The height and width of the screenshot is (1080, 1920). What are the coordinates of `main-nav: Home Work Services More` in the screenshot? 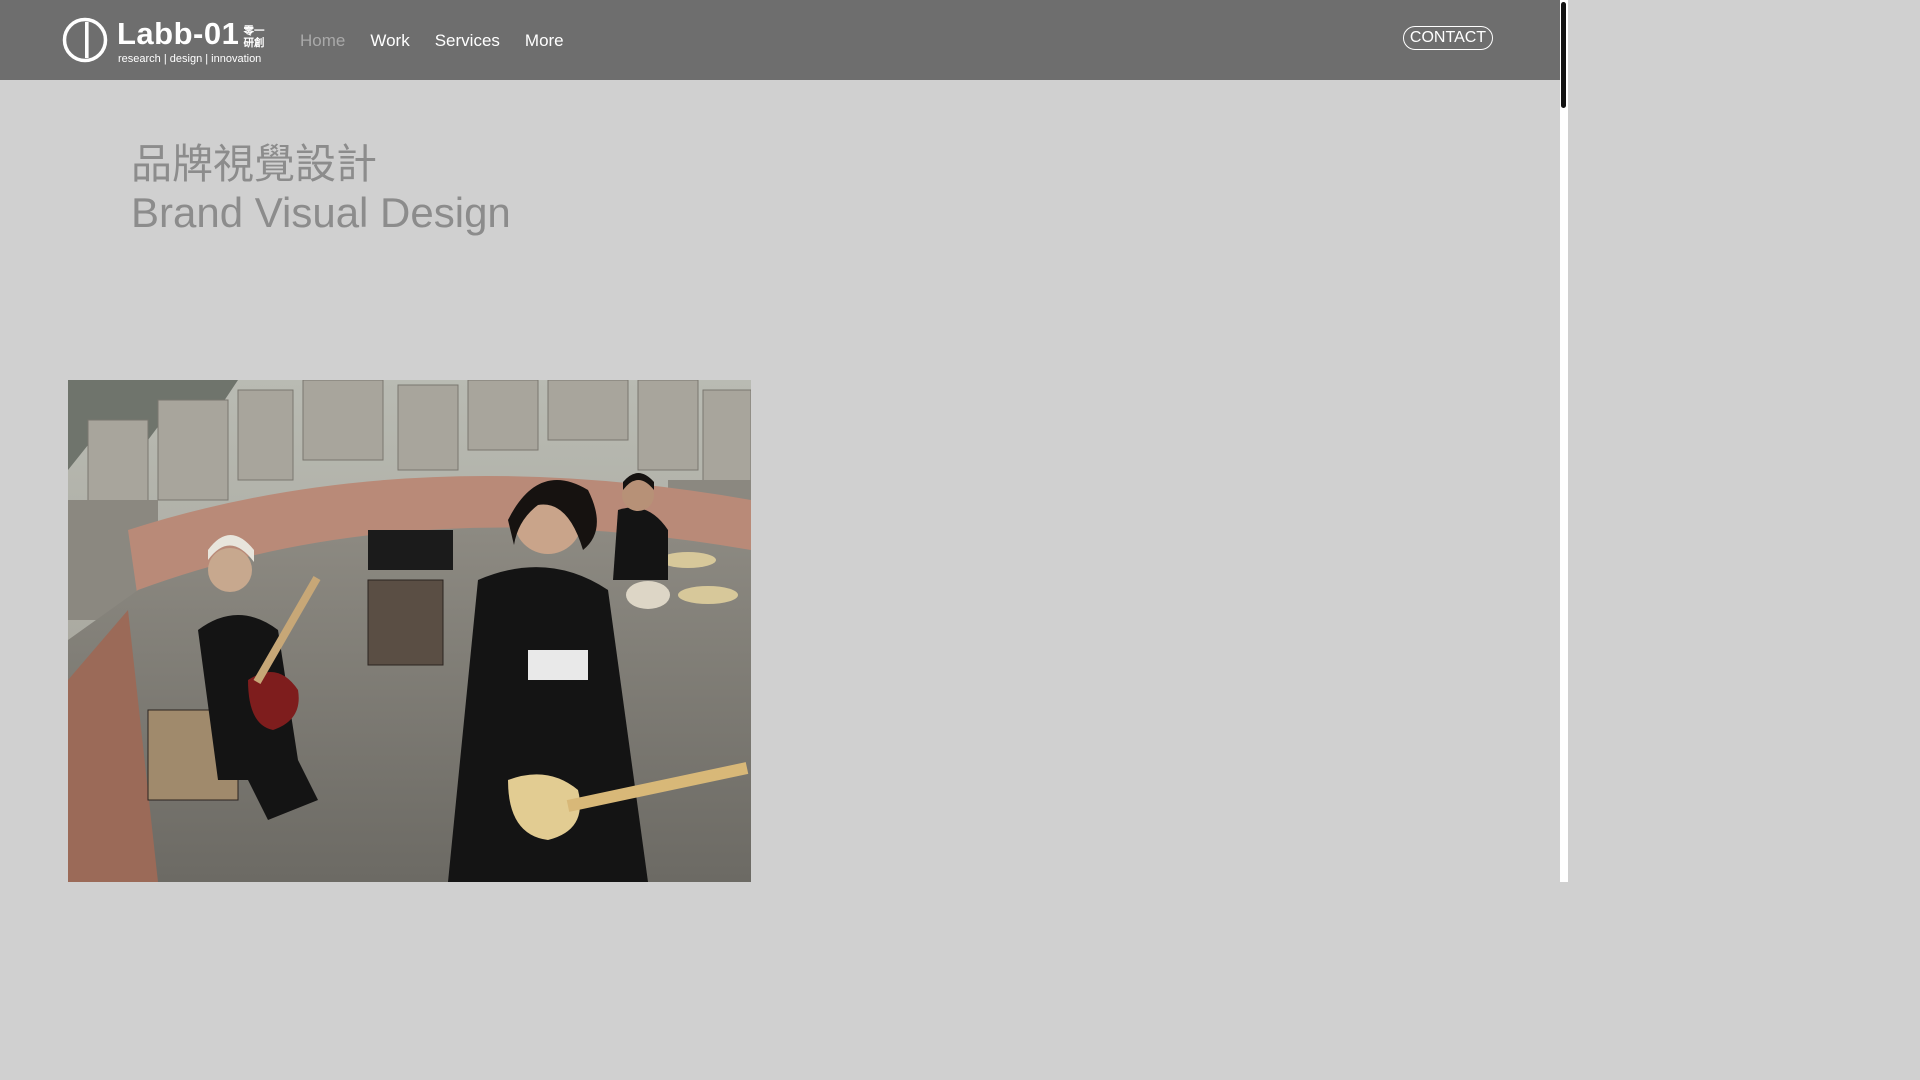 It's located at (444, 41).